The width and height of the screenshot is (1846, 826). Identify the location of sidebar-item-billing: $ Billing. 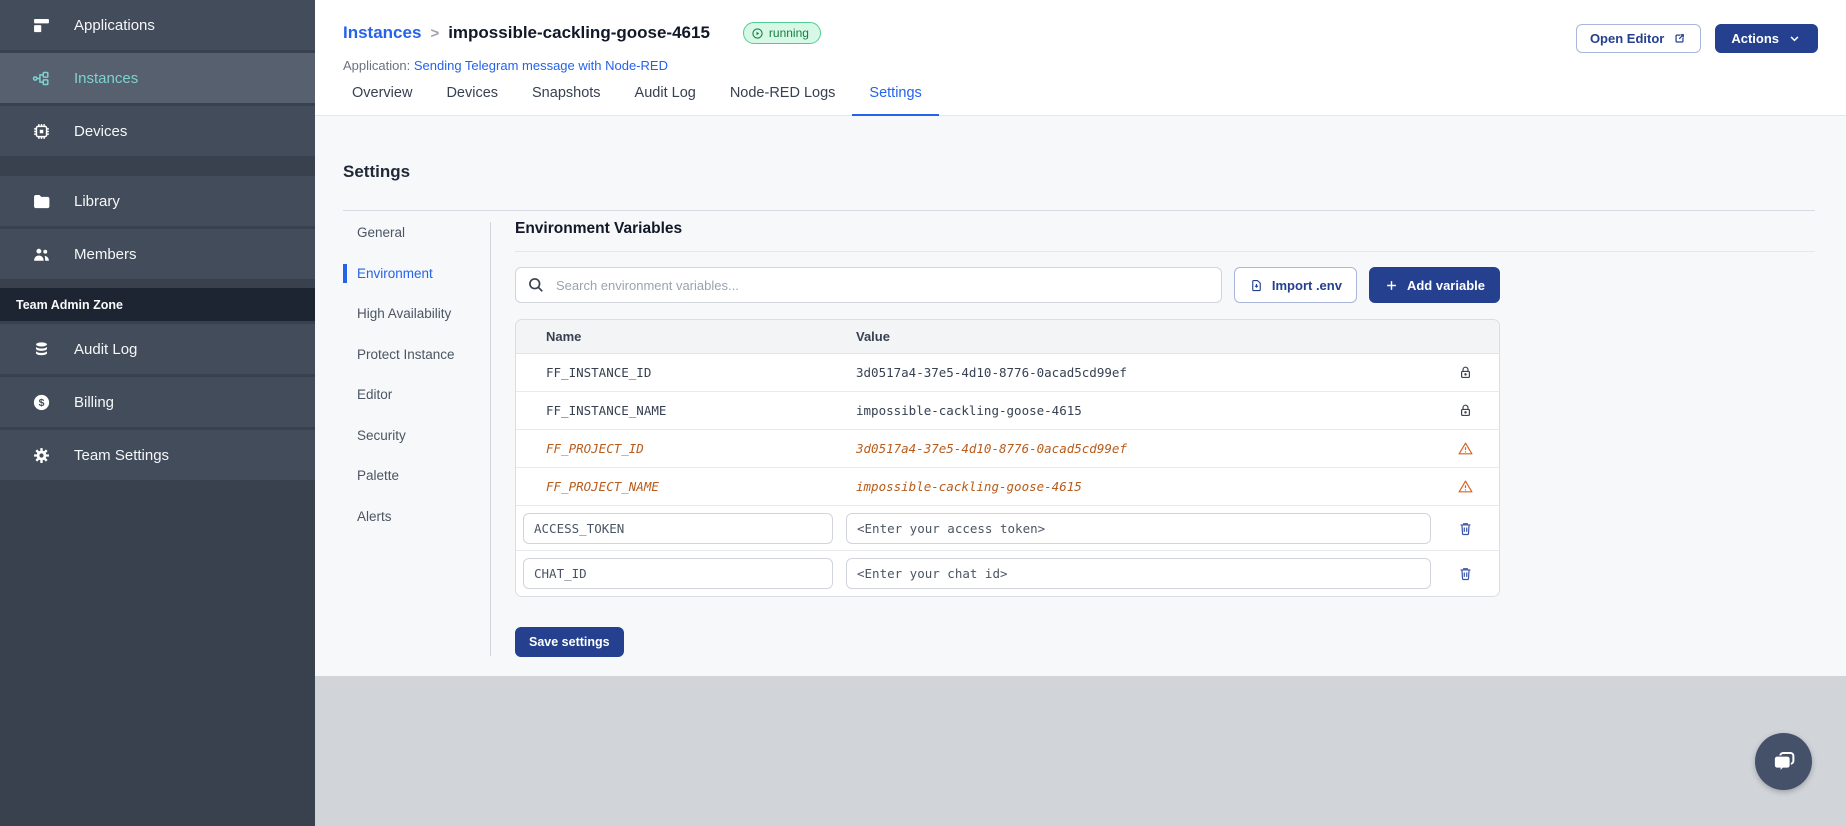
(157, 402).